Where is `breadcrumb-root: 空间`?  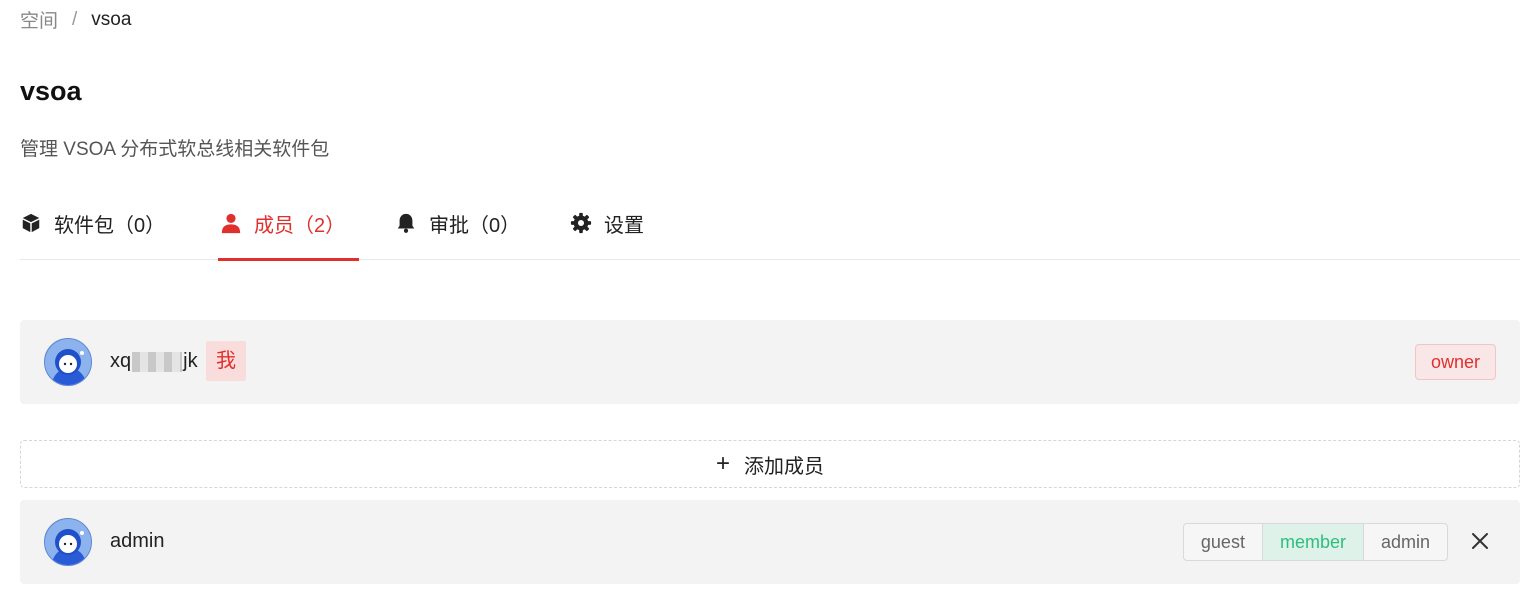 breadcrumb-root: 空间 is located at coordinates (39, 19).